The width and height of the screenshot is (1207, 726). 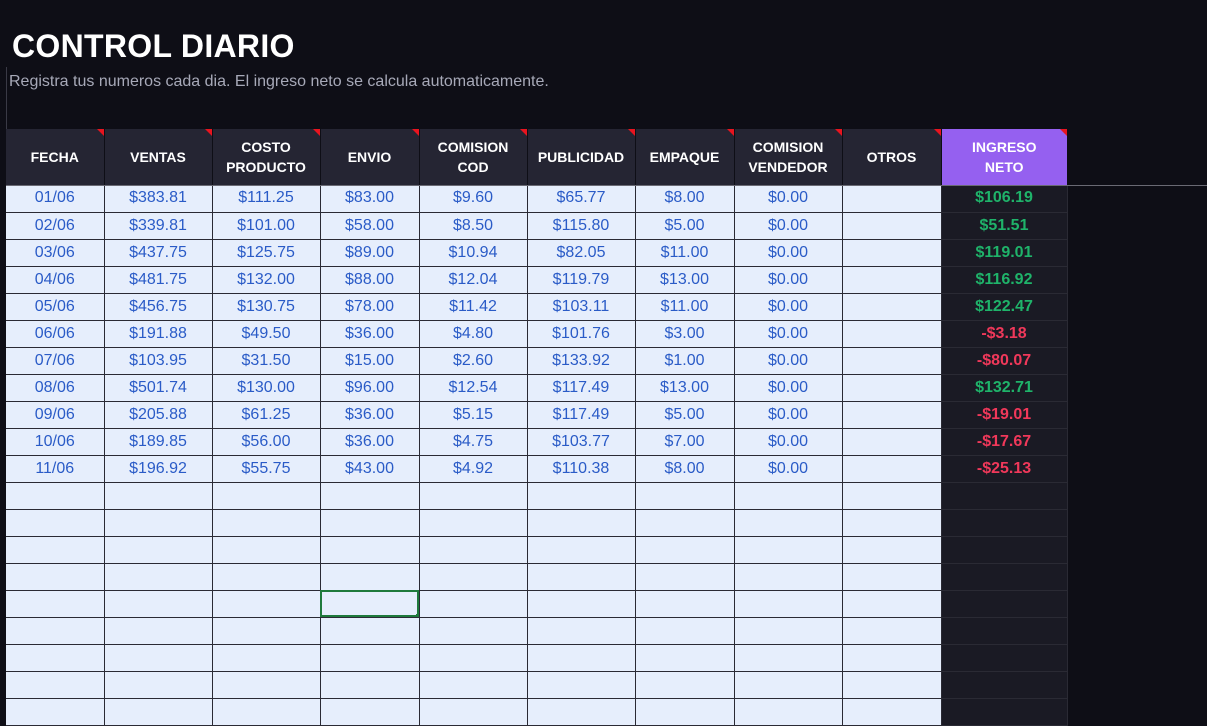 I want to click on table-cell: $49.50, so click(x=266, y=334).